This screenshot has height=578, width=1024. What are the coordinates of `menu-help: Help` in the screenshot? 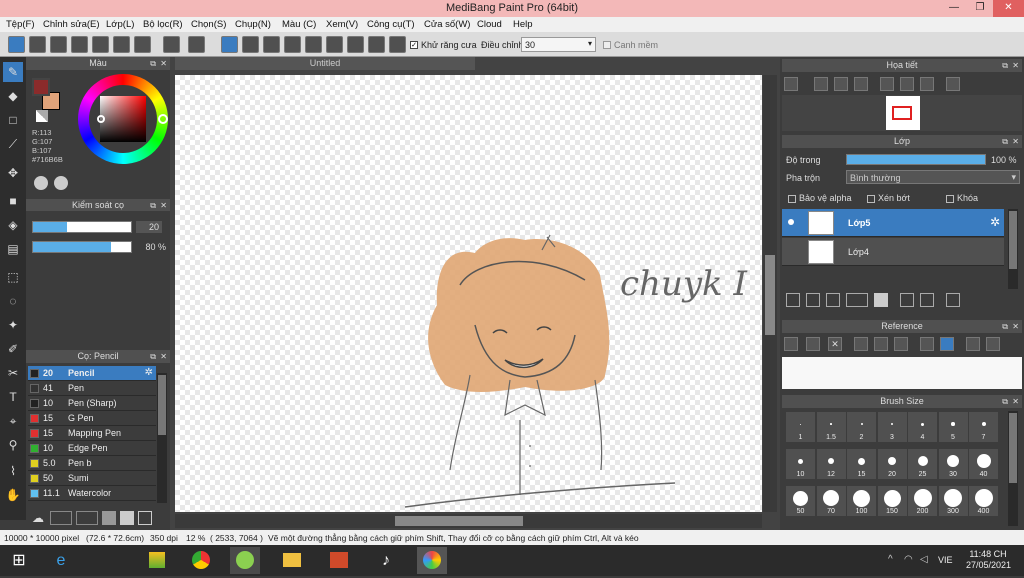 It's located at (523, 24).